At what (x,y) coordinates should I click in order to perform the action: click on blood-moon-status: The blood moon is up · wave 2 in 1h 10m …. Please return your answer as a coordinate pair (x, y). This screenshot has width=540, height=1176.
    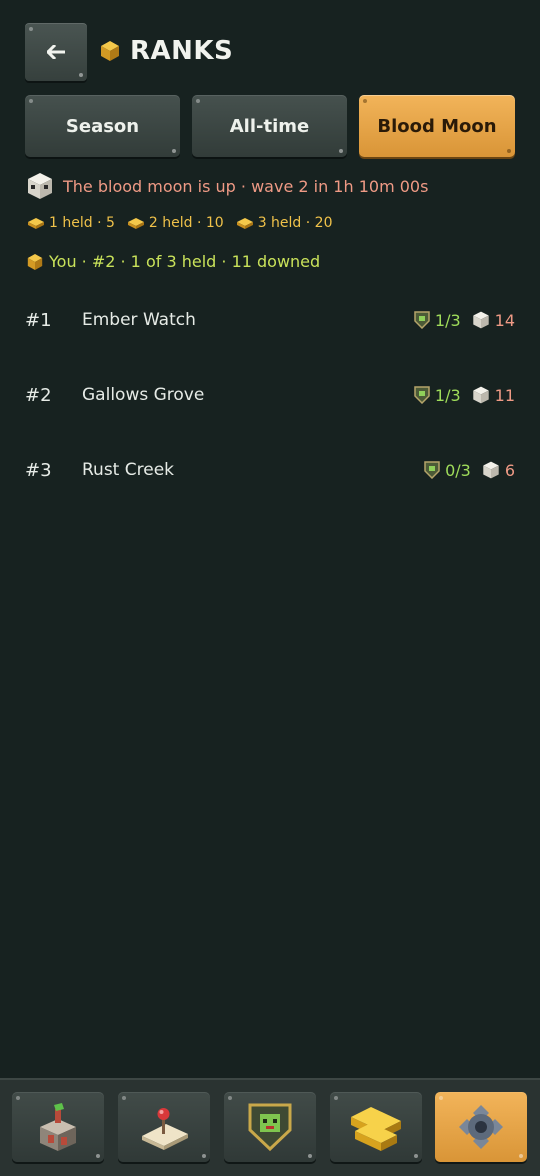
    Looking at the image, I should click on (227, 186).